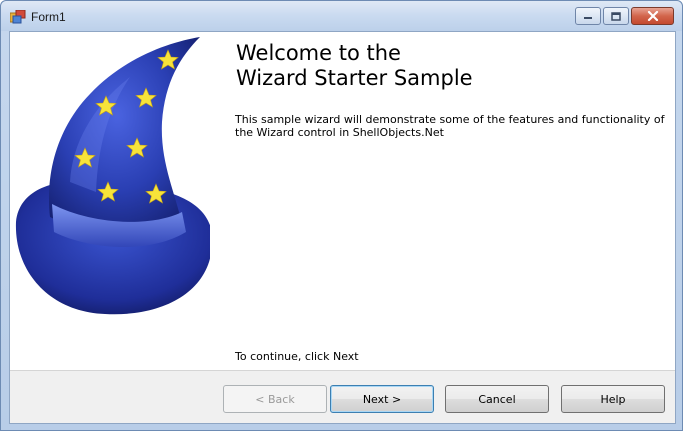 The height and width of the screenshot is (431, 683). I want to click on cancel-button: Cancel, so click(497, 399).